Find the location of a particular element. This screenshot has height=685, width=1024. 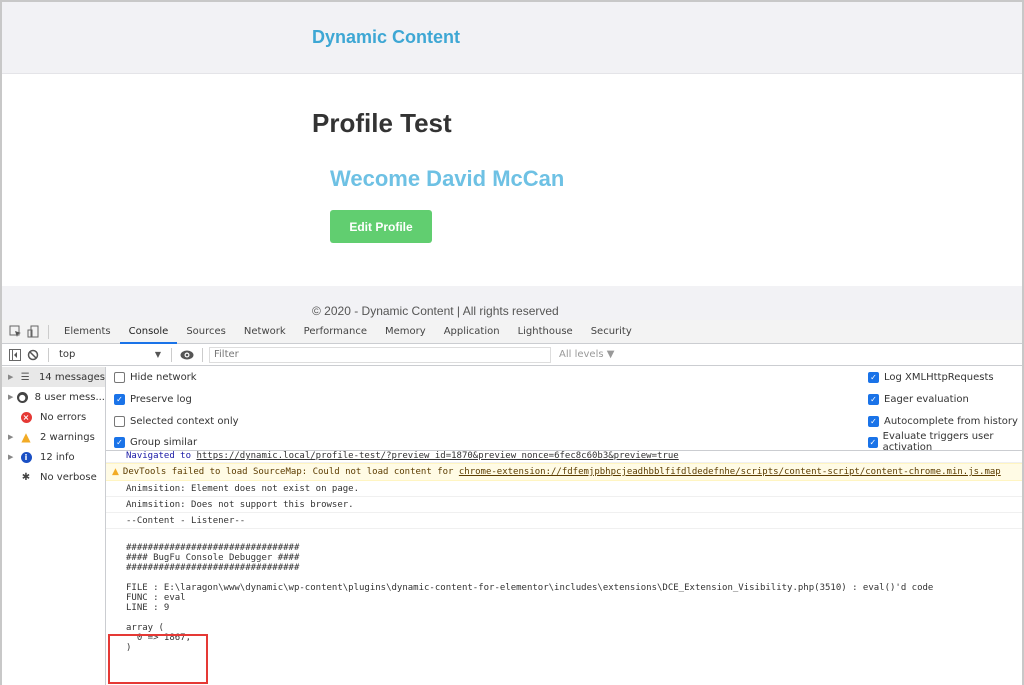

sidebar-item-label: 12 info is located at coordinates (57, 457).